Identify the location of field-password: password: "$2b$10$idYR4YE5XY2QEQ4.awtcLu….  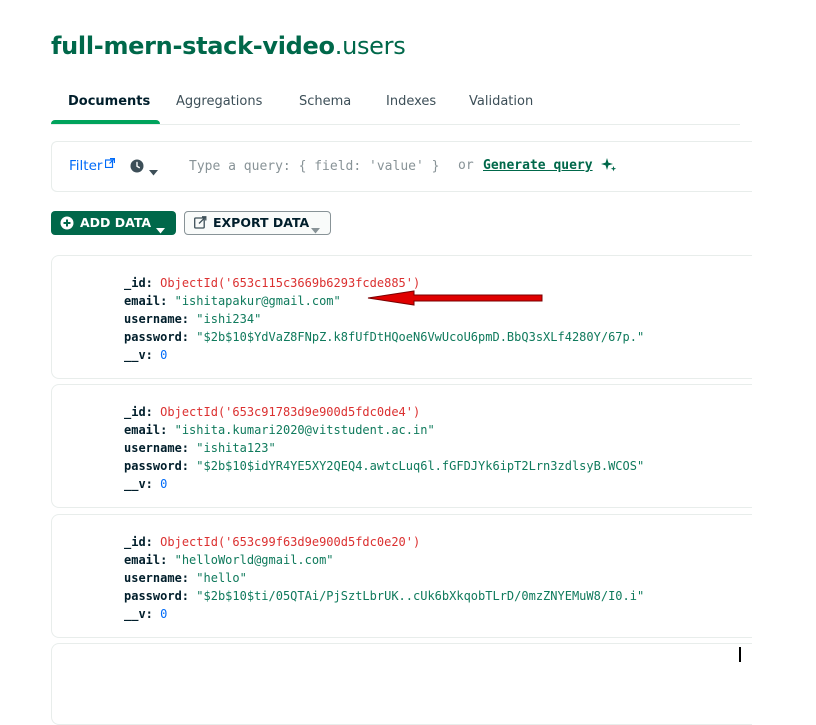
(384, 466).